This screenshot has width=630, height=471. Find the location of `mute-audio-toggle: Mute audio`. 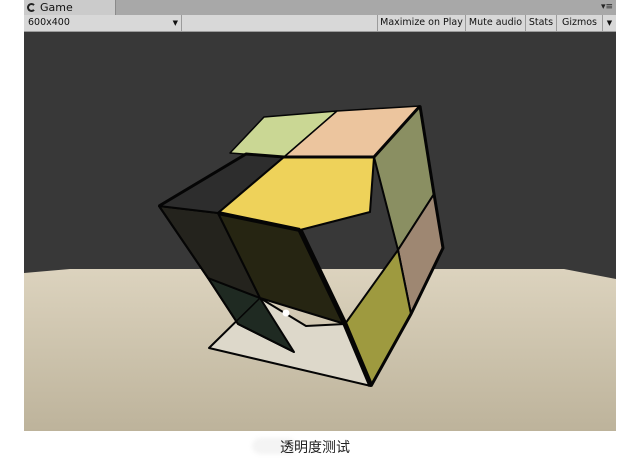

mute-audio-toggle: Mute audio is located at coordinates (495, 23).